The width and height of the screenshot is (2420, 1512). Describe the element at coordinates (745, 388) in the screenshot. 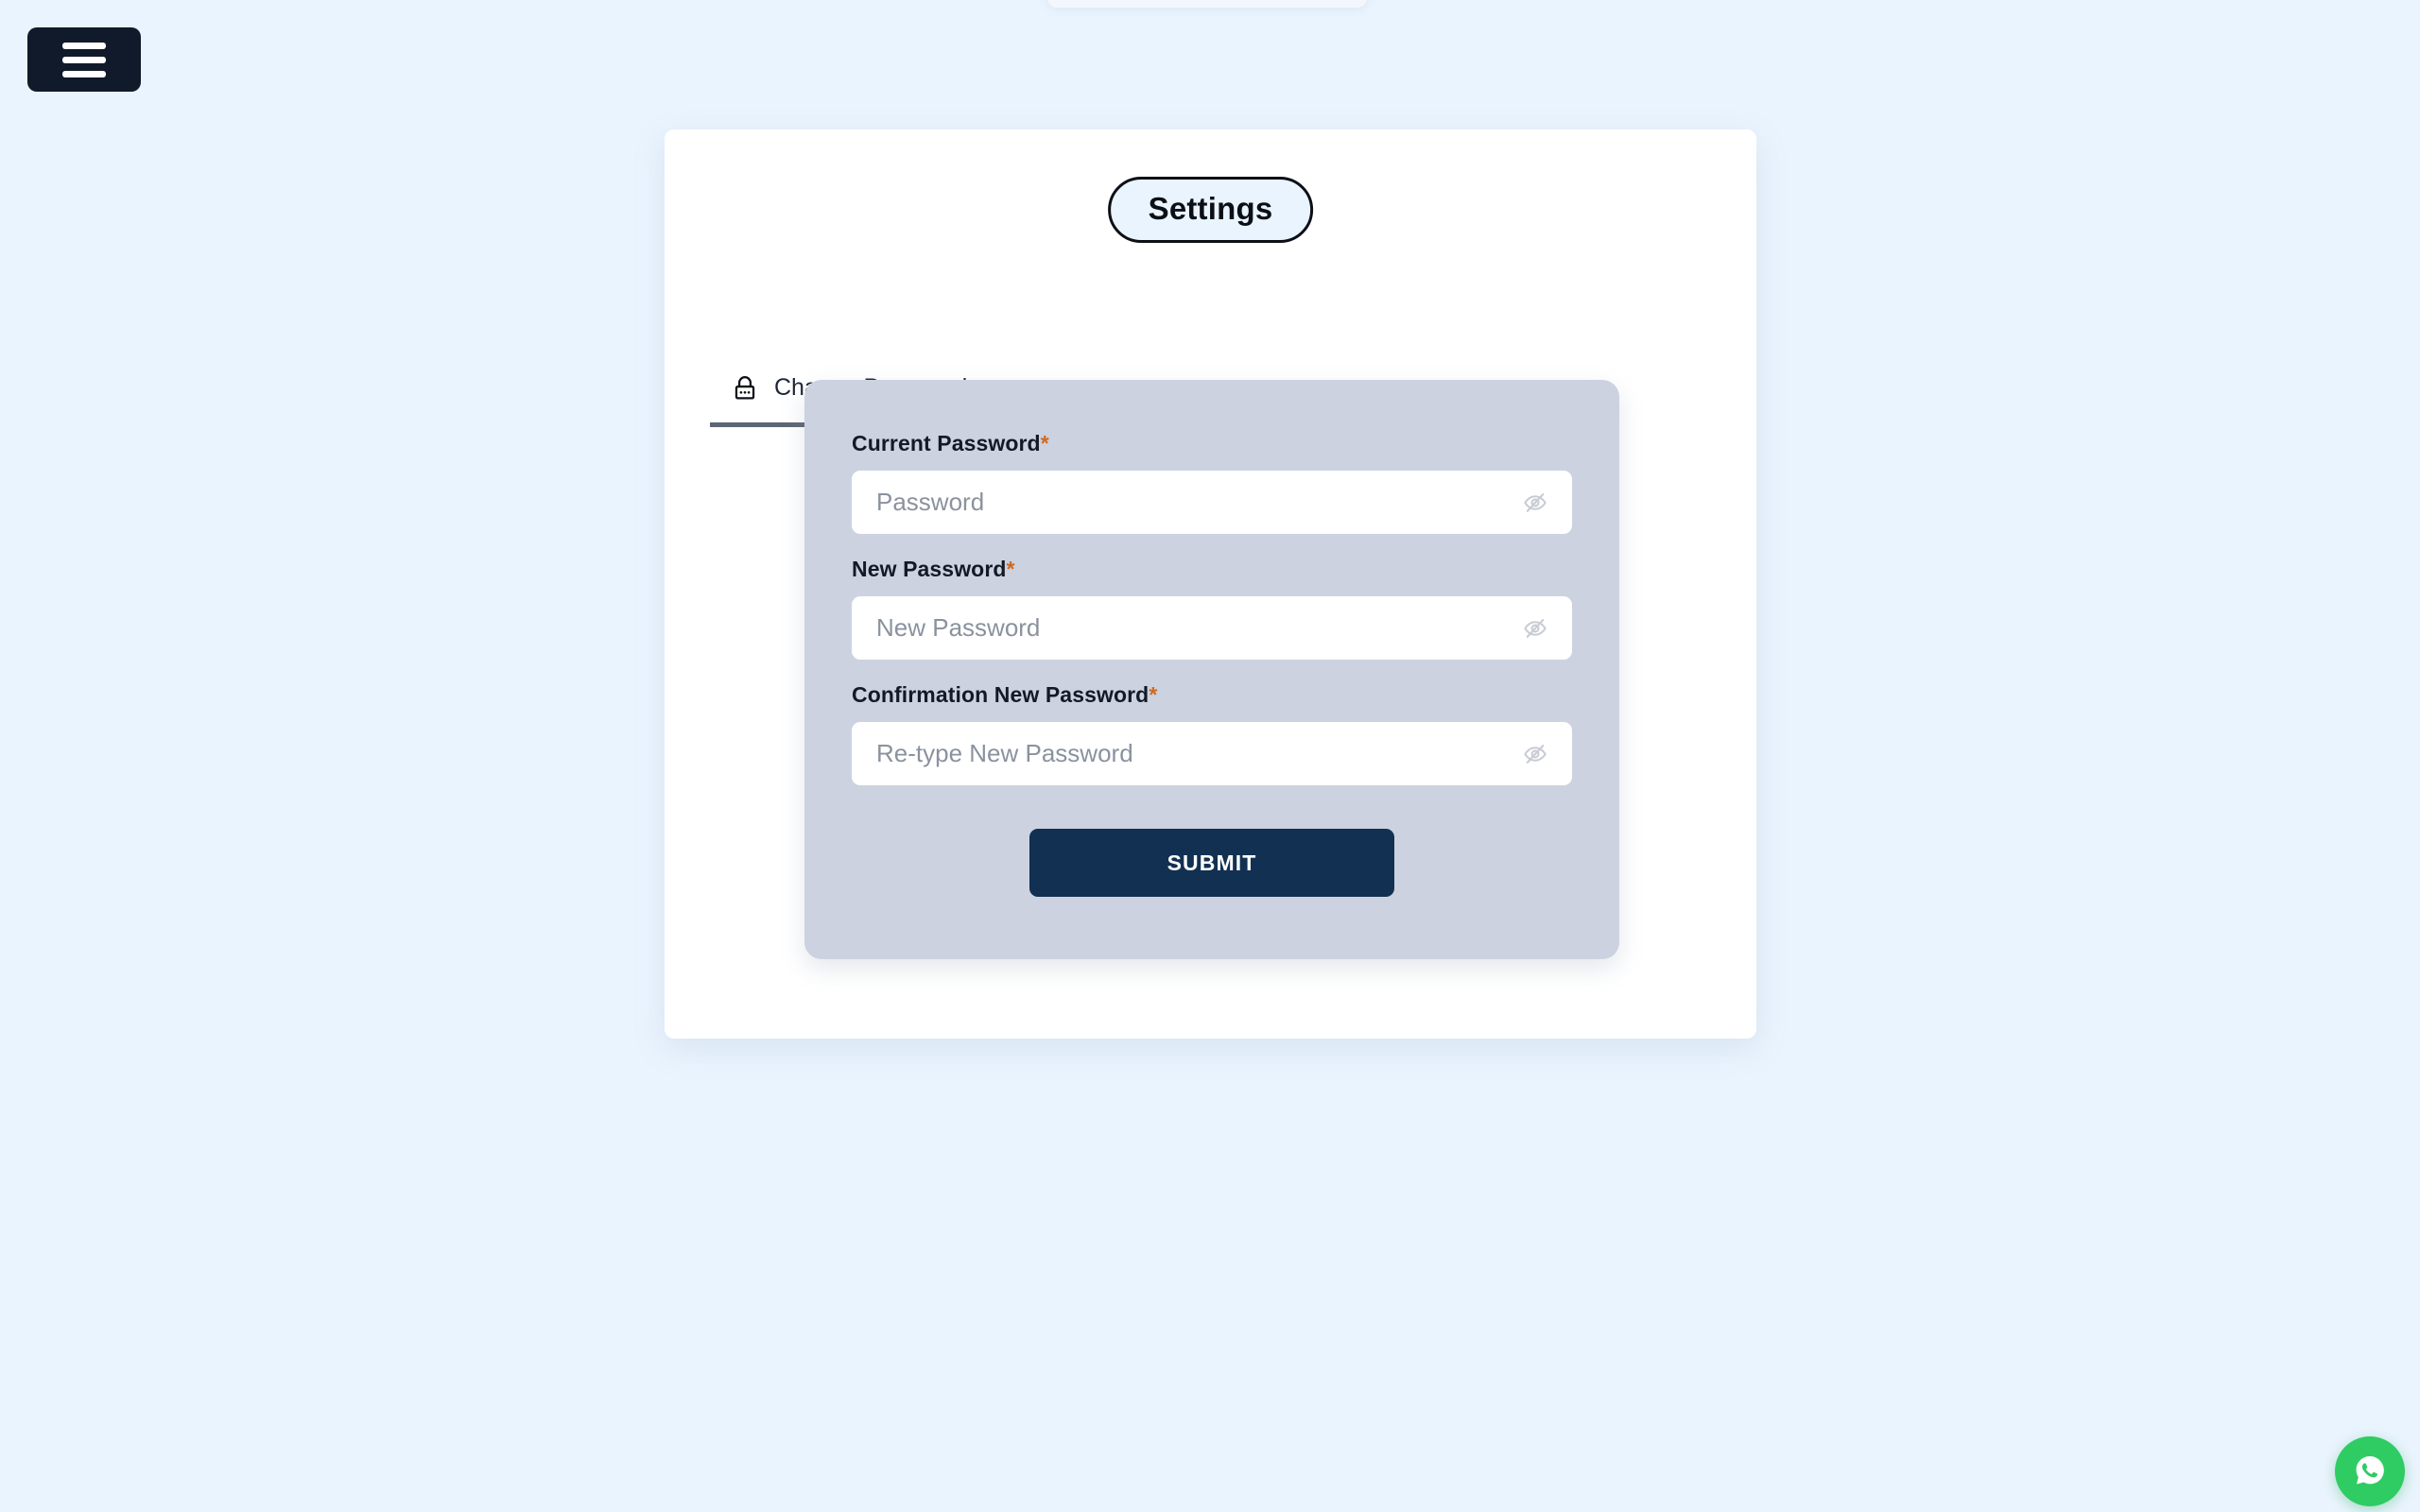

I see `lock-icon` at that location.